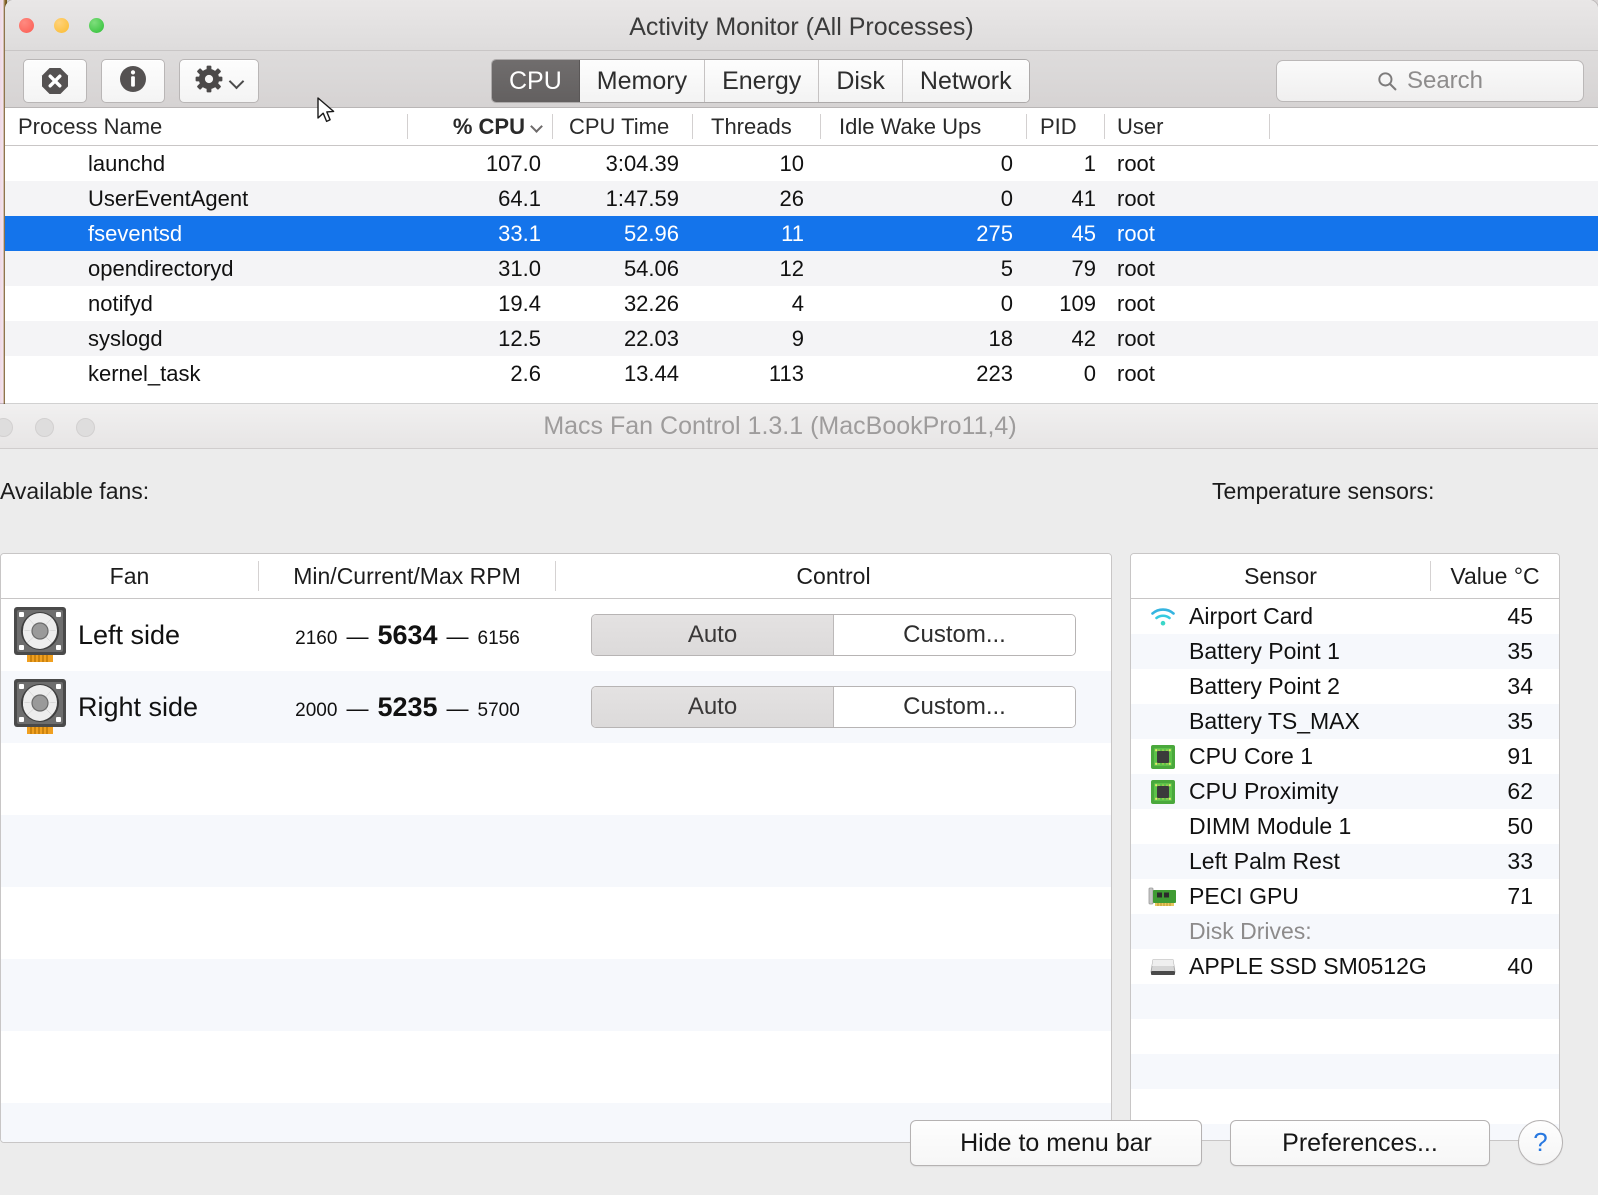 The height and width of the screenshot is (1195, 1598). Describe the element at coordinates (1056, 1143) in the screenshot. I see `hide-to-menu-bar-button: Hide to menu bar` at that location.